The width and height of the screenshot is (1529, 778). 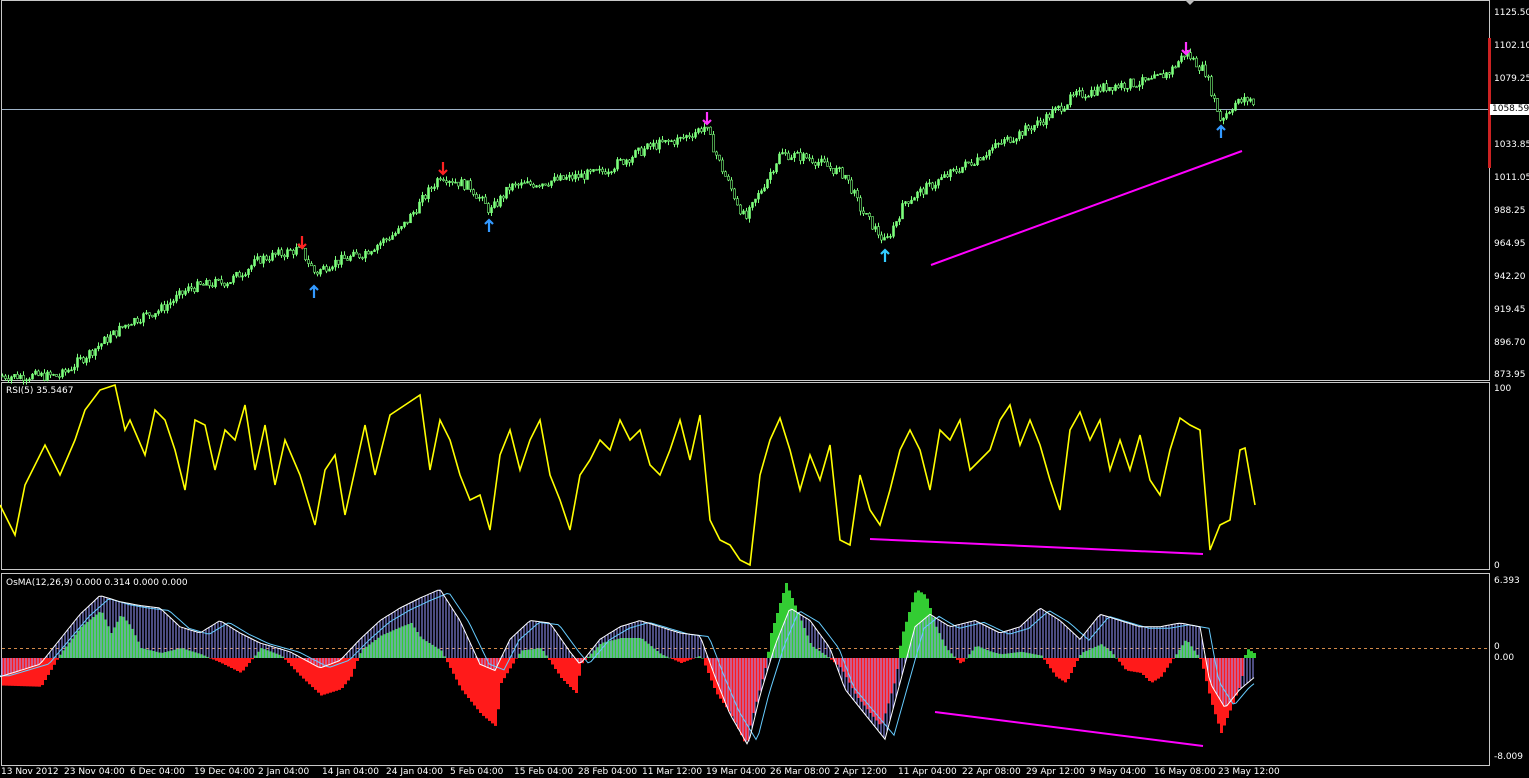 What do you see at coordinates (1510, 277) in the screenshot?
I see `price-tick: 942.20` at bounding box center [1510, 277].